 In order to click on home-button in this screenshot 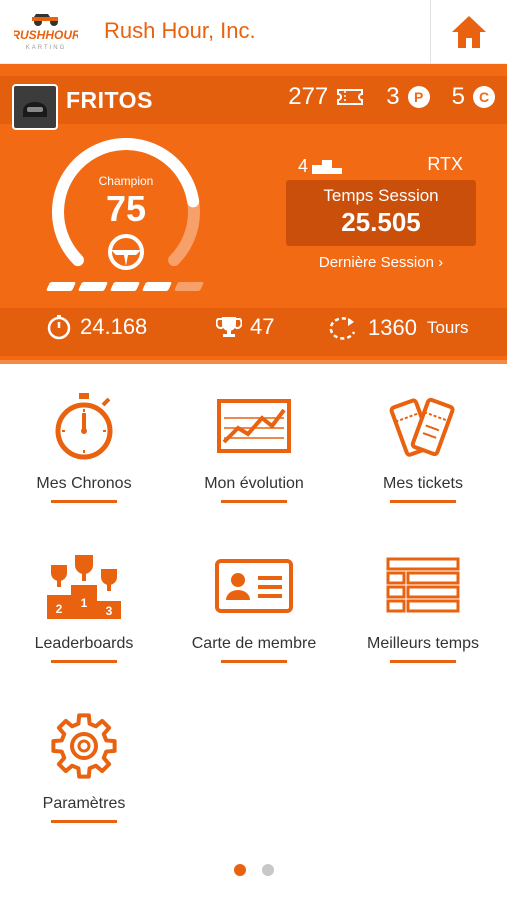, I will do `click(469, 32)`.